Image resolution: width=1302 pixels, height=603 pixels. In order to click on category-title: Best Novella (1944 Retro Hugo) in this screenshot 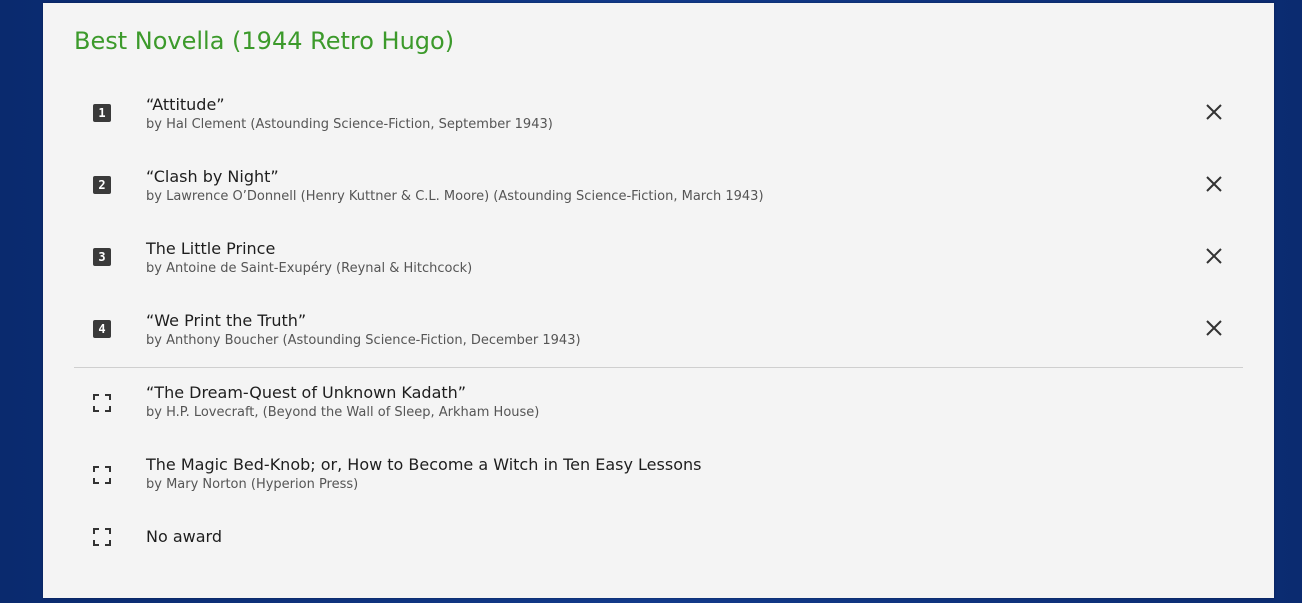, I will do `click(264, 41)`.